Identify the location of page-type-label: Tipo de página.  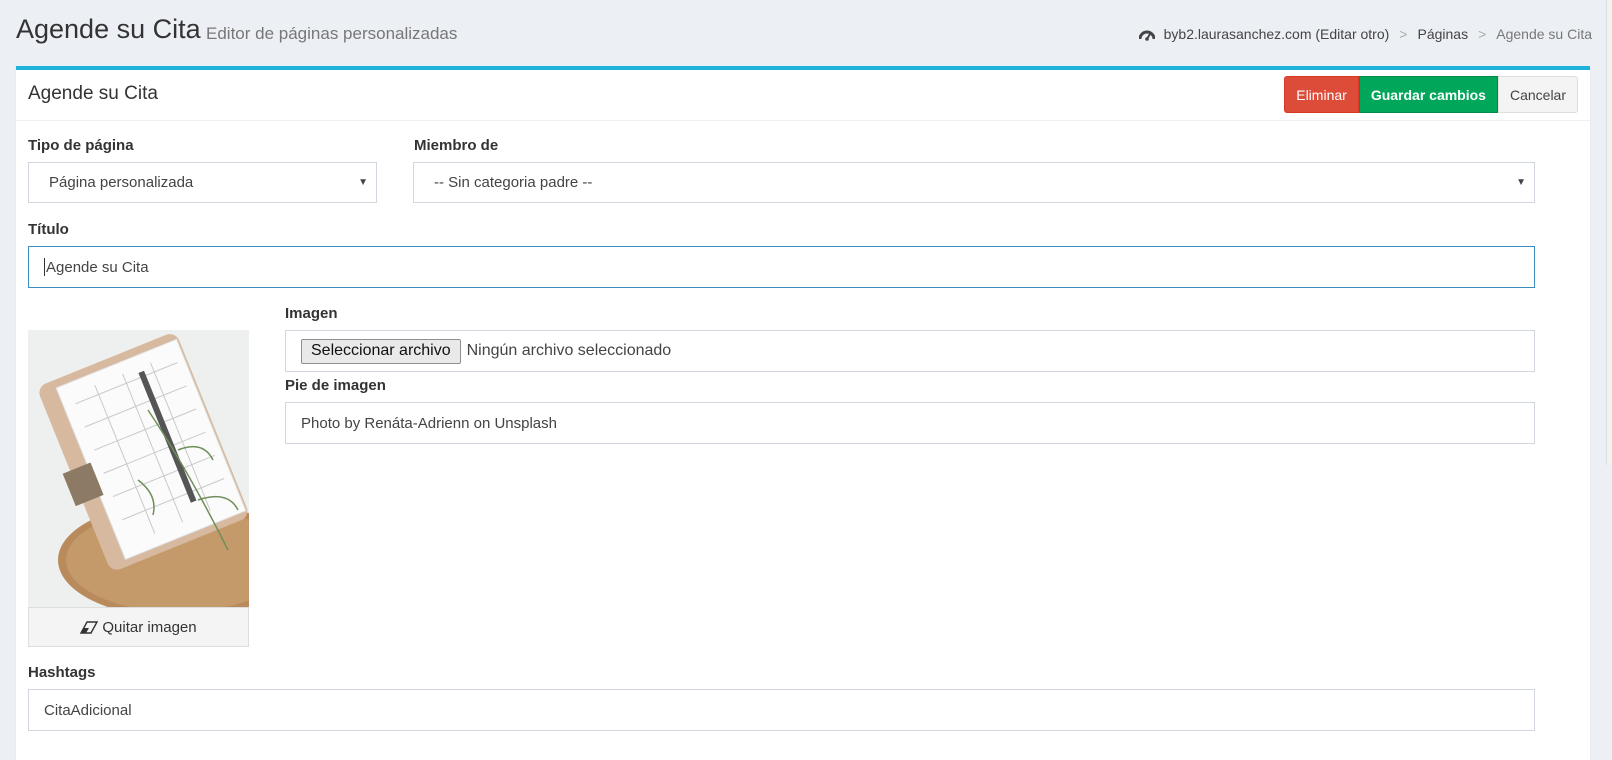
(81, 145).